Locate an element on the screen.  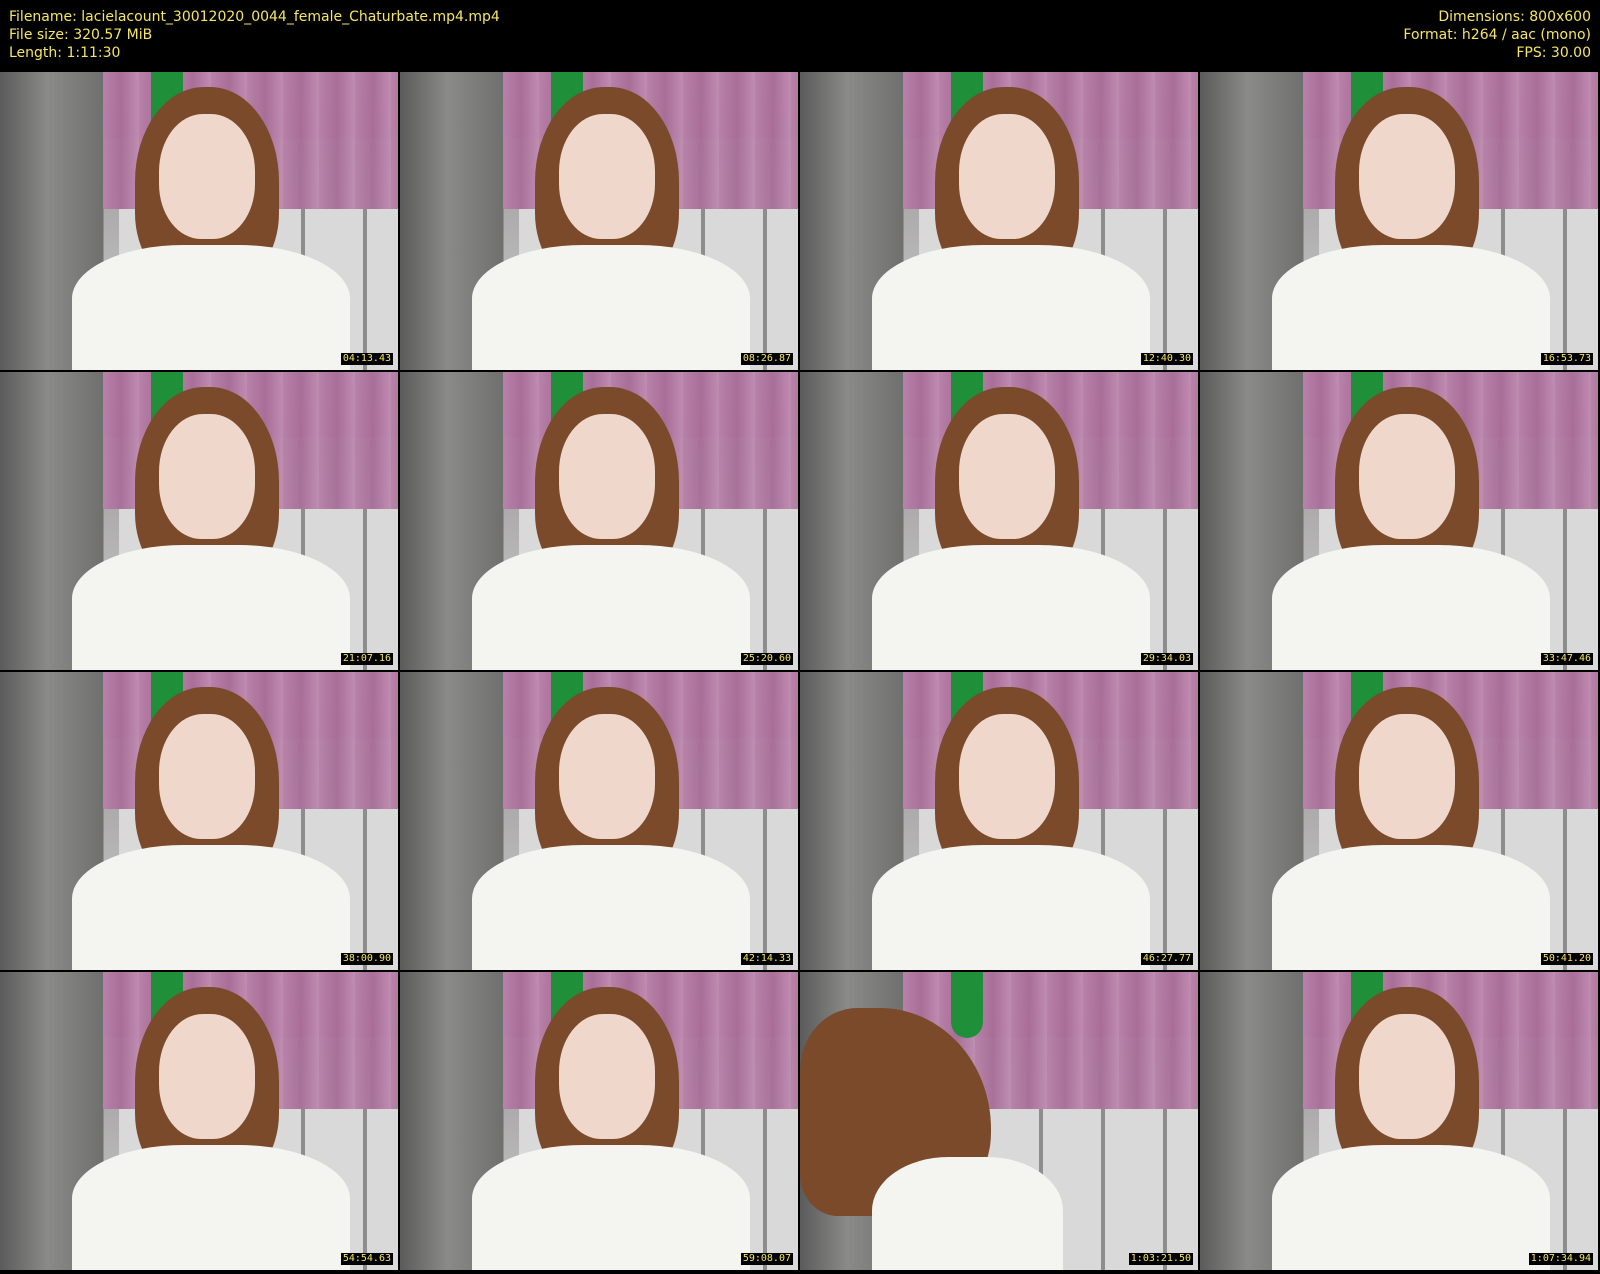
timestamp-label: 29:34.03 is located at coordinates (1166, 659).